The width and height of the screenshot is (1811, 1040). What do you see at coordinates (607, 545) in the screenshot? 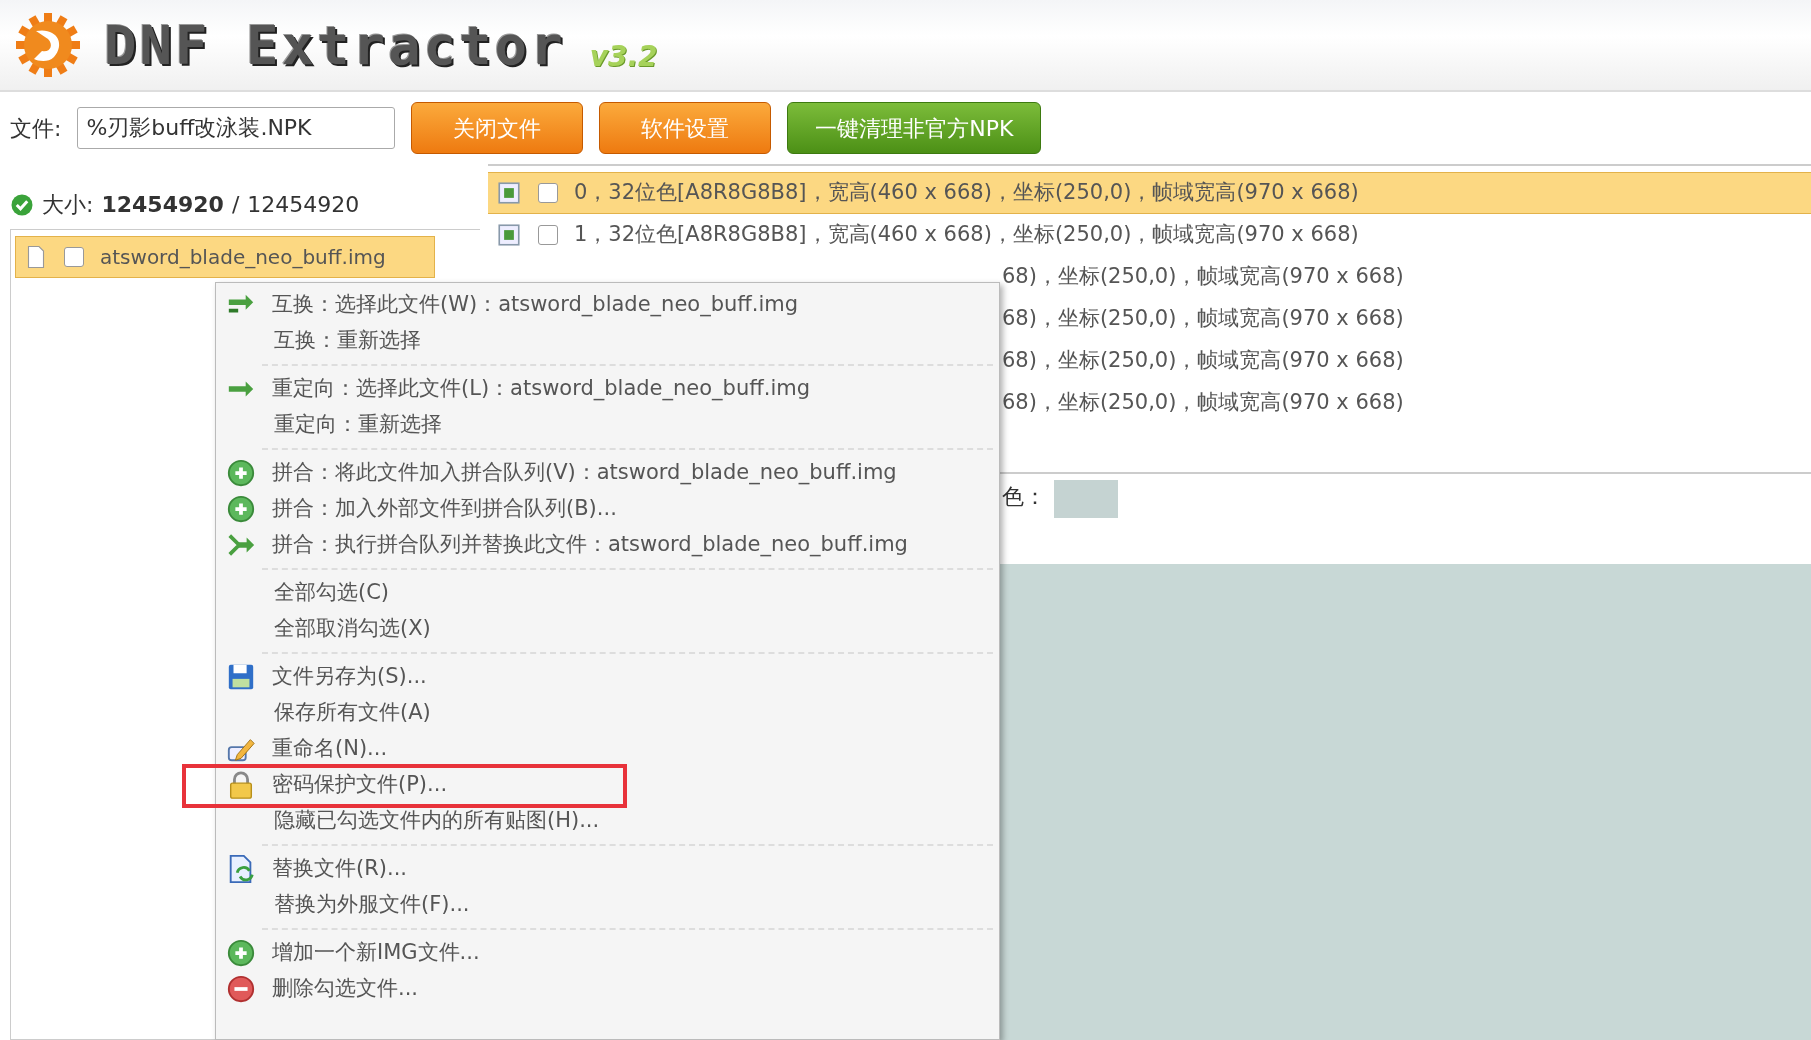
I see `menu-item: 拼合：执行拼合队列并替换此文件：atsword_blade_neo_buff.img` at bounding box center [607, 545].